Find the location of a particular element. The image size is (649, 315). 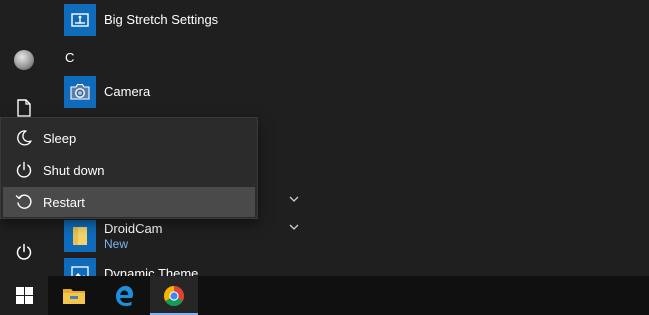

edge-button is located at coordinates (124, 295).